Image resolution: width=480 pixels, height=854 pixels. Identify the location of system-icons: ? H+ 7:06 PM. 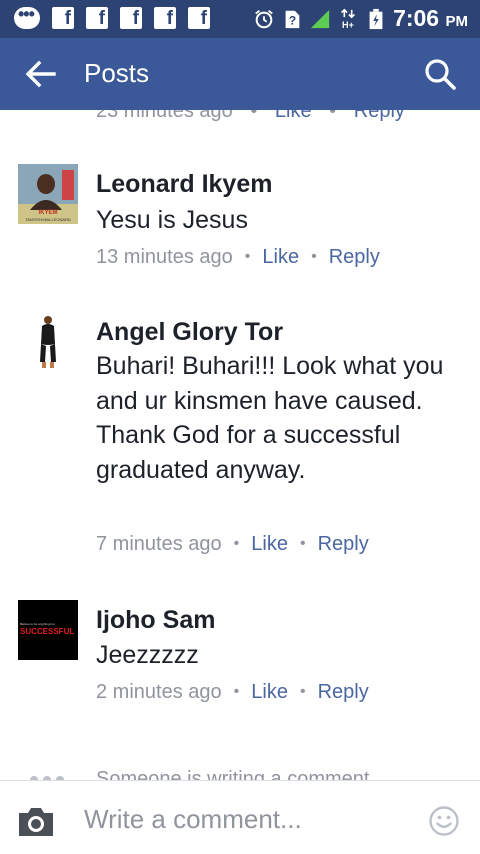
(360, 18).